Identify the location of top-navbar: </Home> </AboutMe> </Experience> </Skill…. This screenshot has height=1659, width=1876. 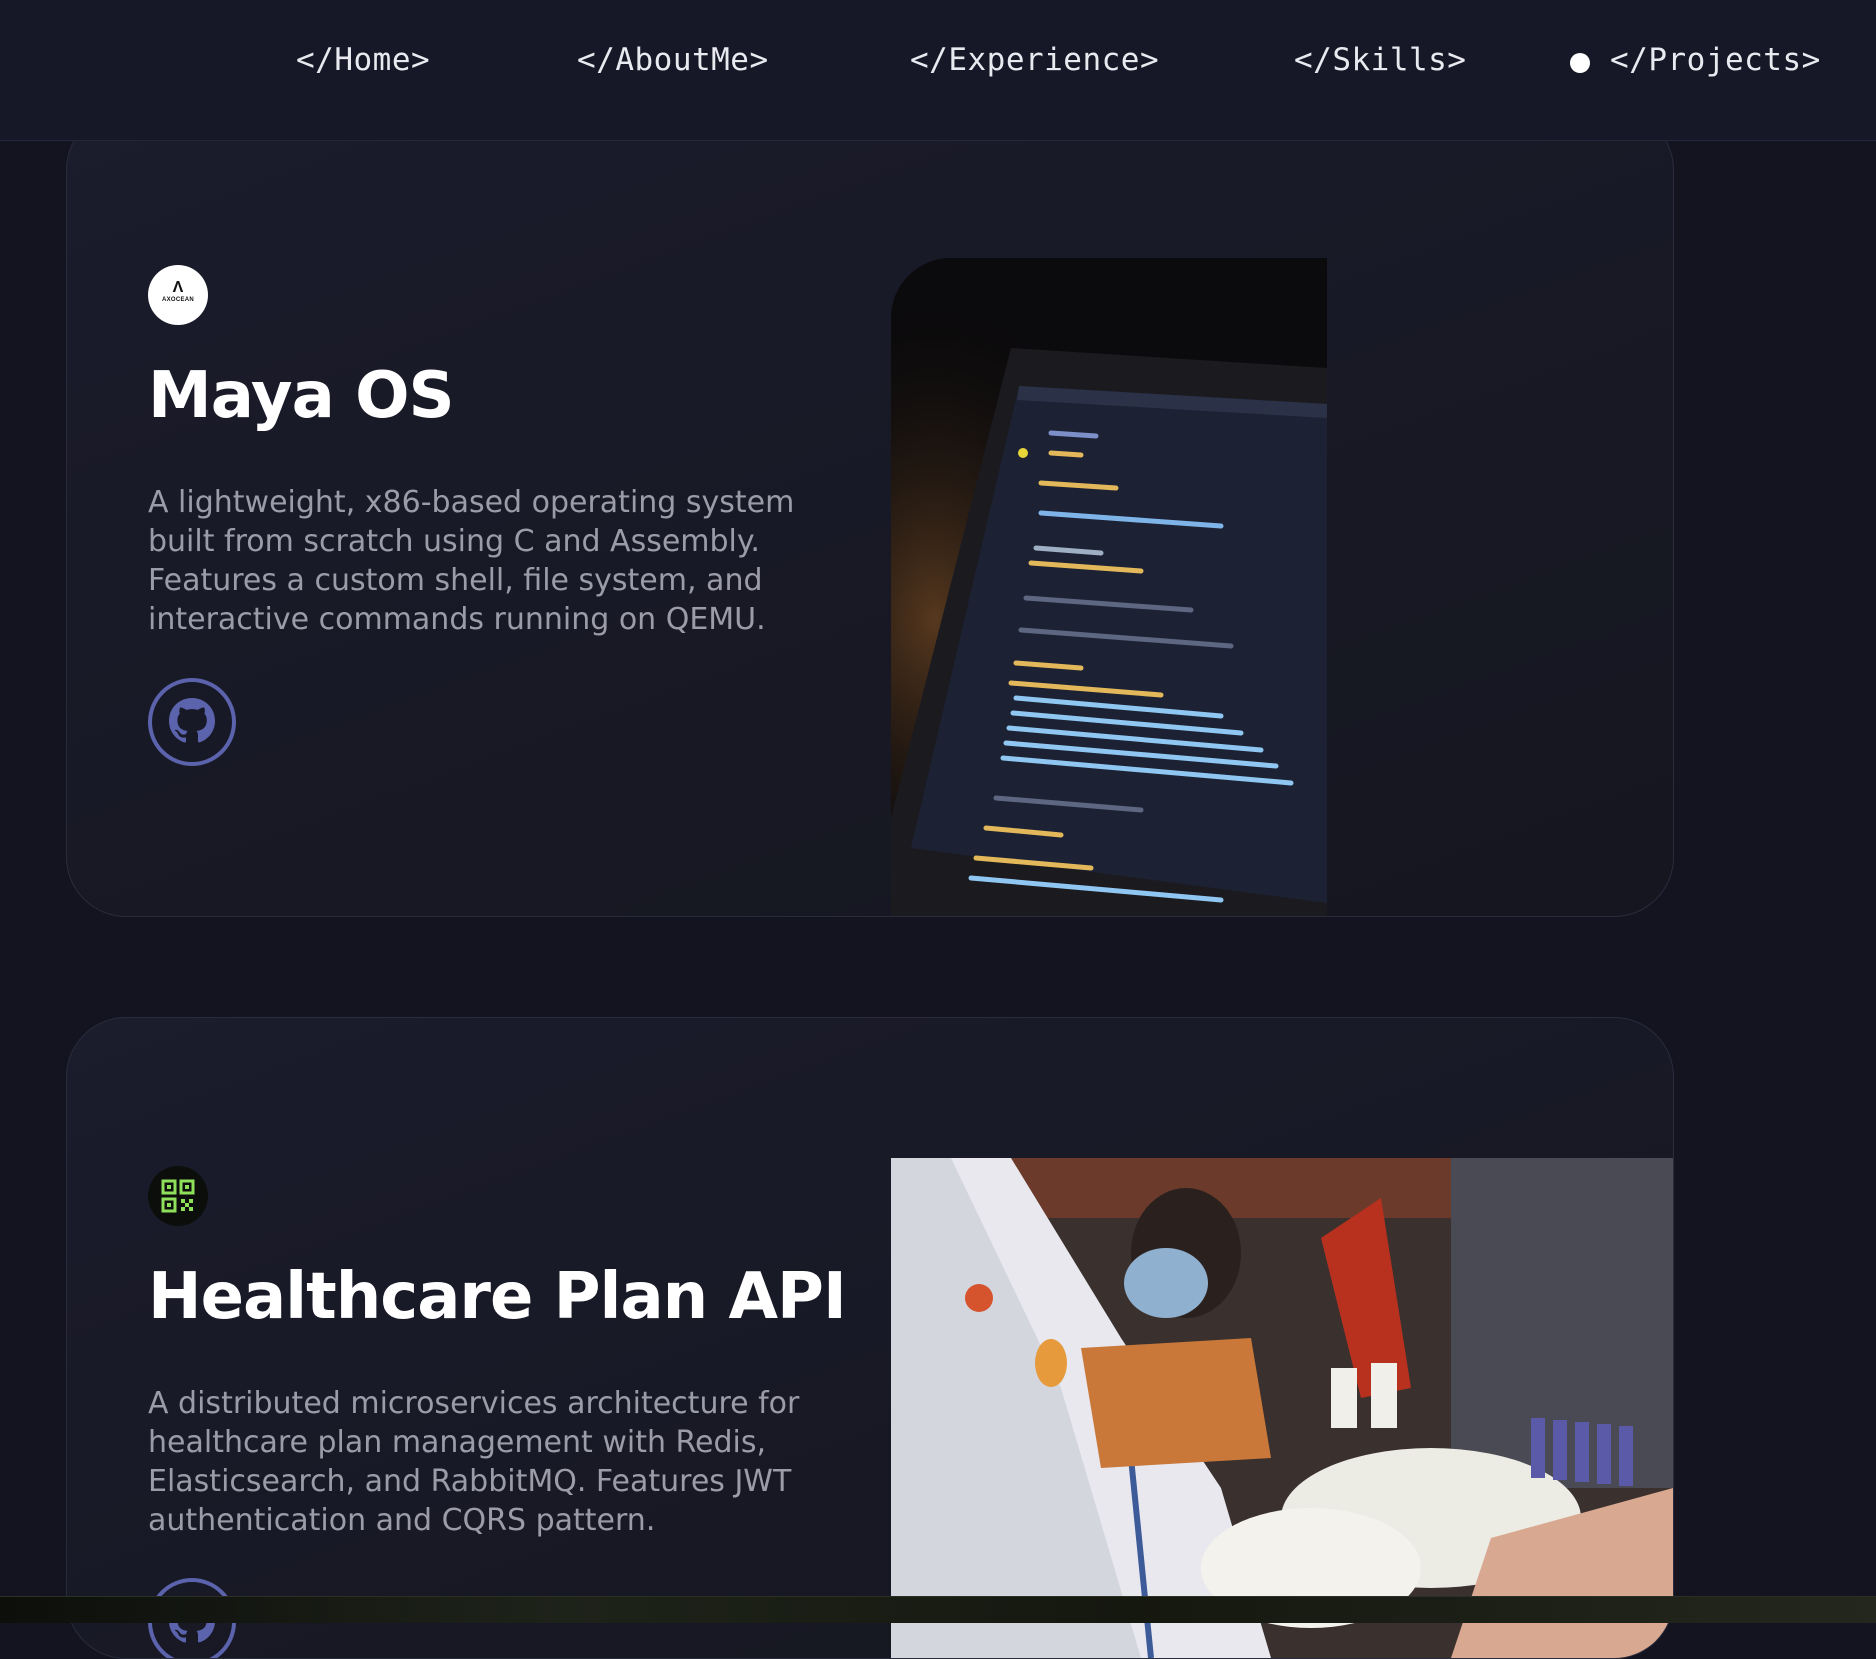
(938, 70).